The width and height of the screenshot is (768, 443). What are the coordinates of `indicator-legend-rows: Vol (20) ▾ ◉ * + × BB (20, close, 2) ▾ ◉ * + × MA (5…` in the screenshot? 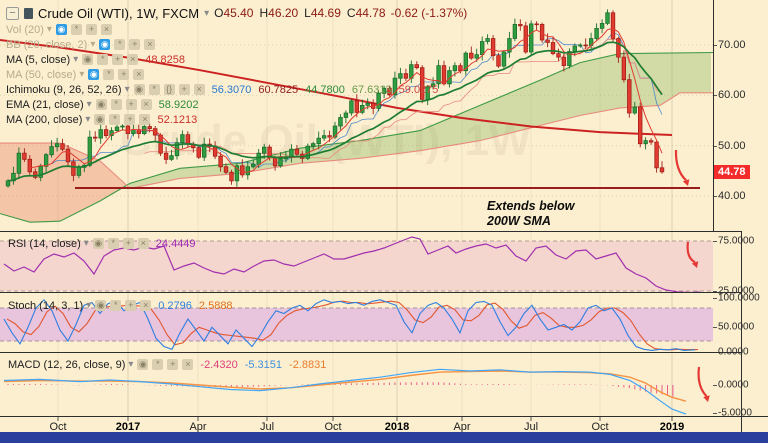 It's located at (236, 74).